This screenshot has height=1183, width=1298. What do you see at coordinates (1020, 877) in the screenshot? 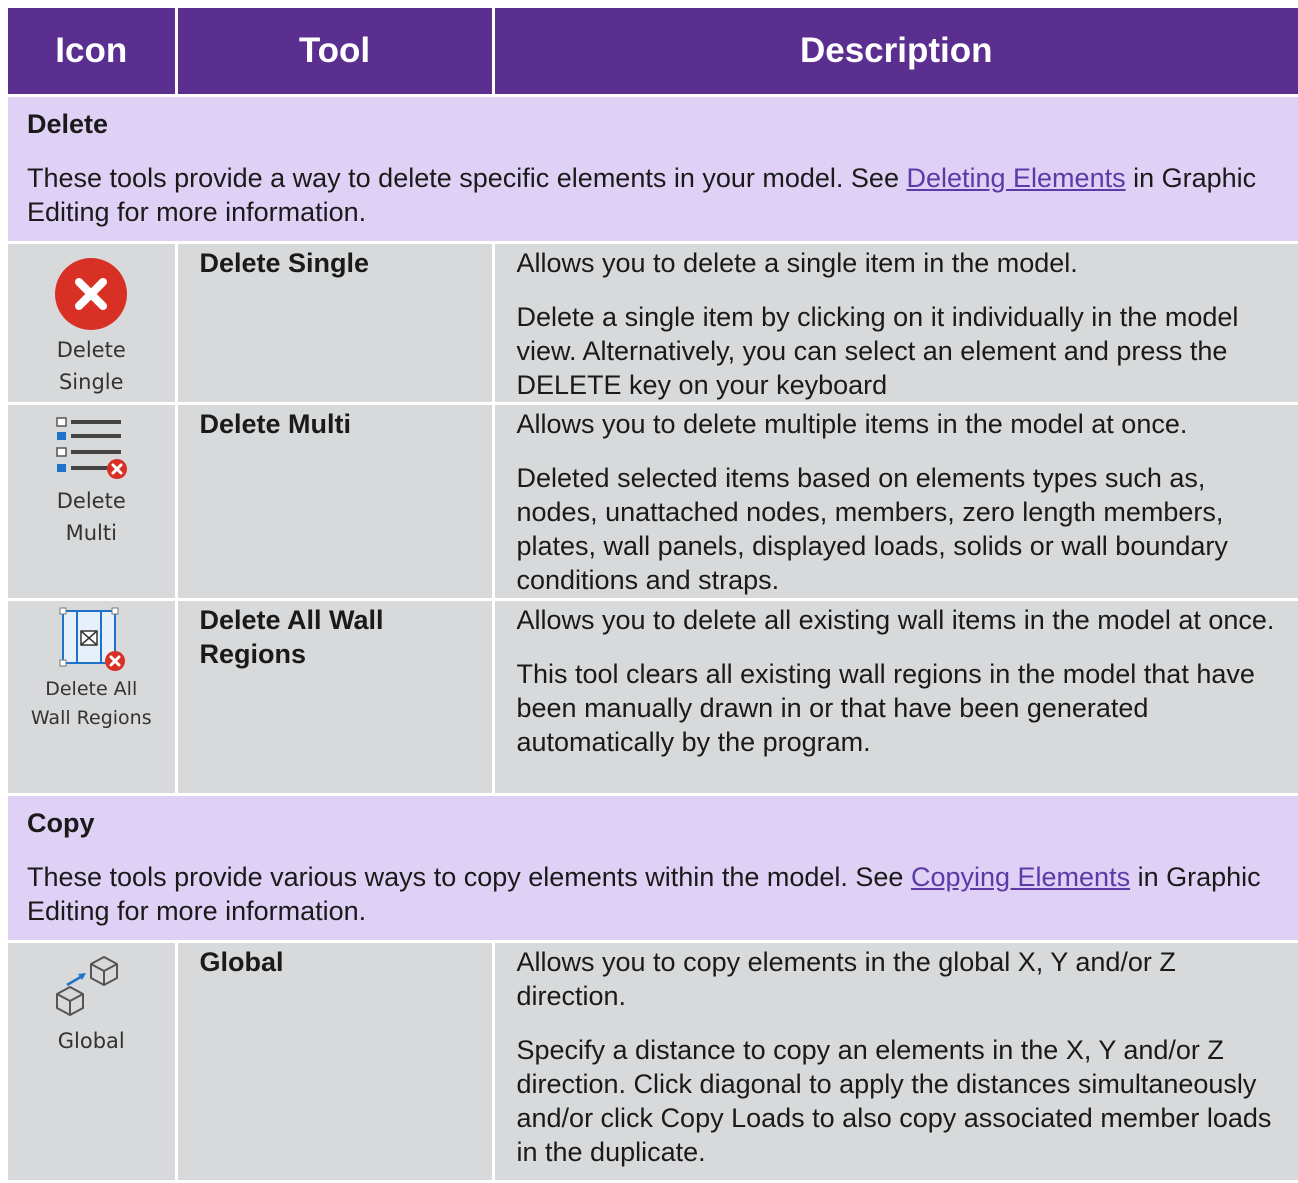
I see `copying-elements-link: Copying Elements` at bounding box center [1020, 877].